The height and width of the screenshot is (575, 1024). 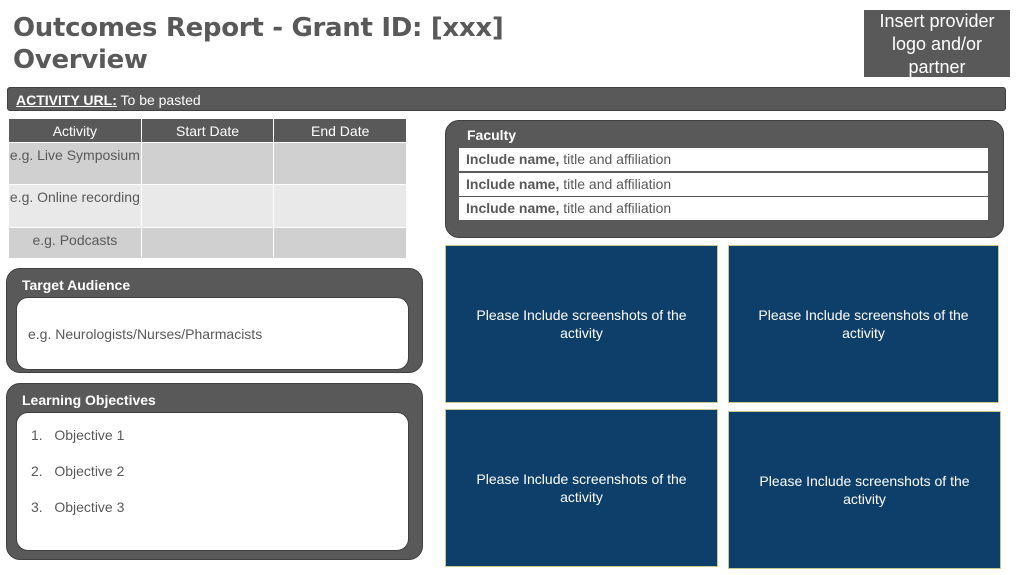 I want to click on activity-url-bar: ACTIVITY URL: To be pasted, so click(x=506, y=99).